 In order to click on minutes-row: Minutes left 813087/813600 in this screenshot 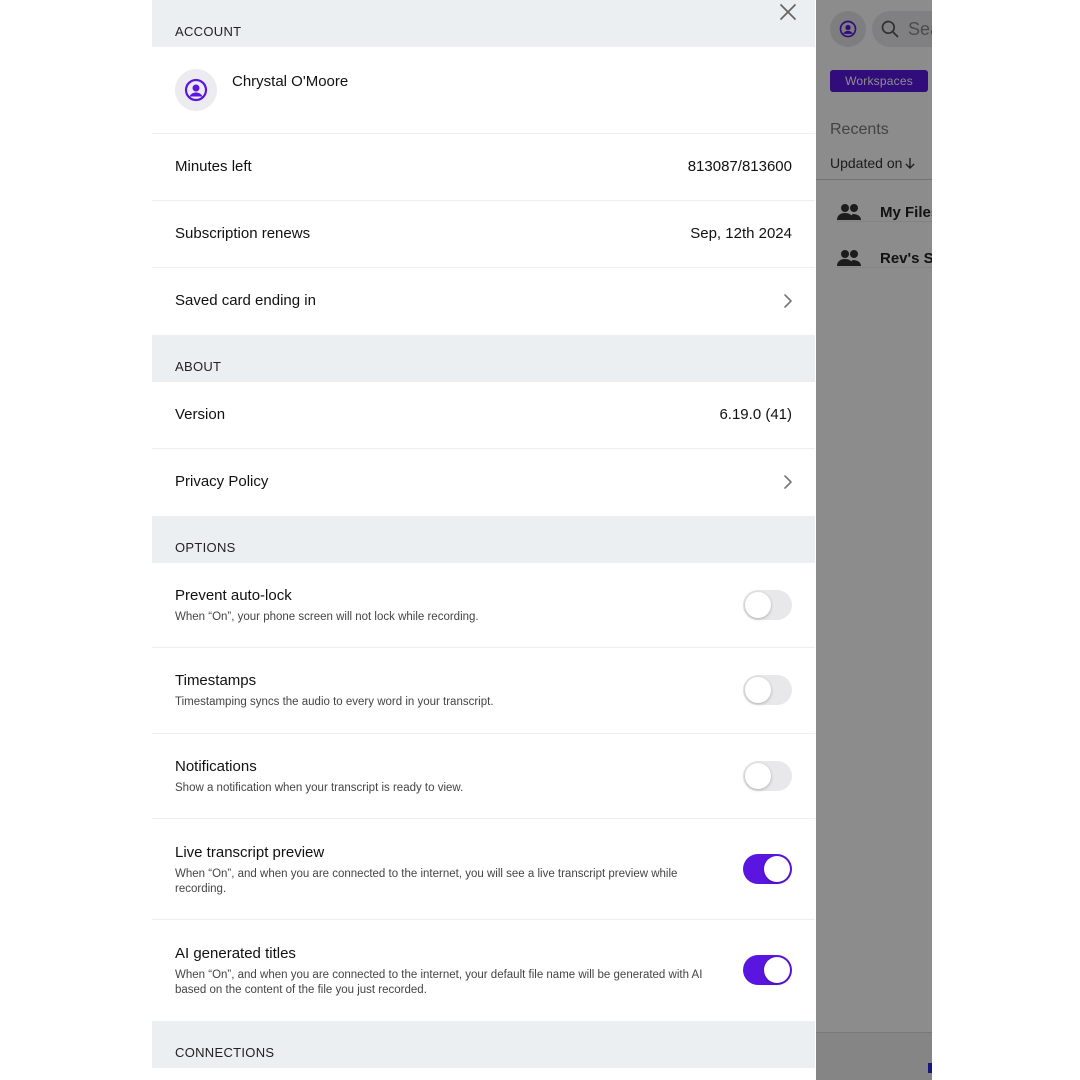, I will do `click(483, 167)`.